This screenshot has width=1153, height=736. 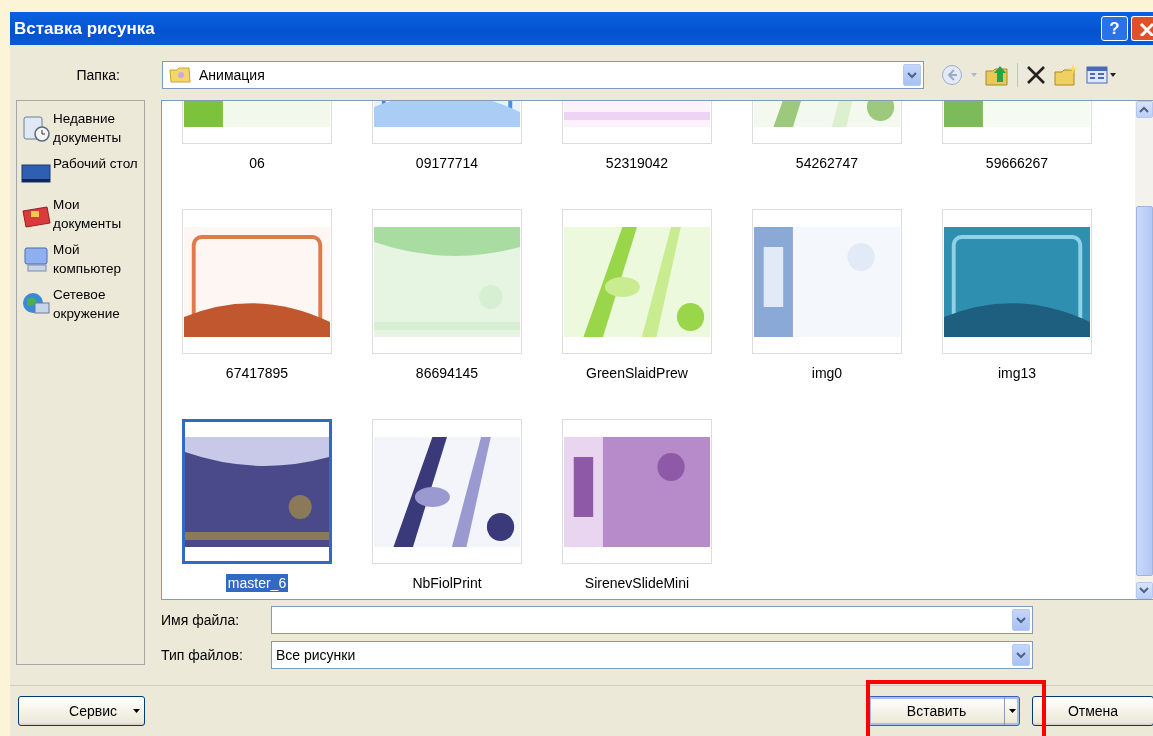 I want to click on close-button, so click(x=1142, y=28).